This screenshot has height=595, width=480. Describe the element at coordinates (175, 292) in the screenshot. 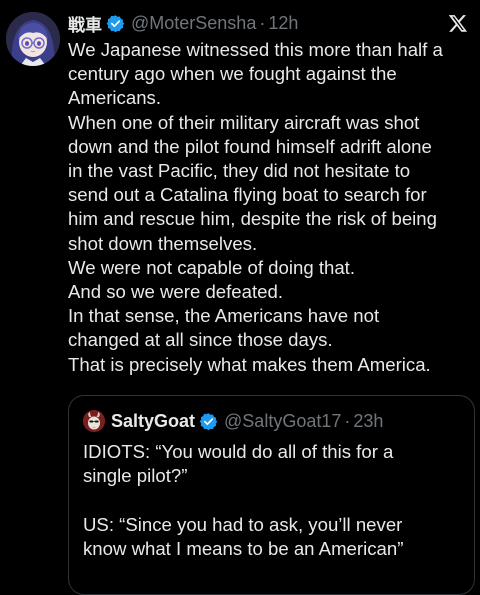

I see `post-text-line: And so we were defeated.` at that location.